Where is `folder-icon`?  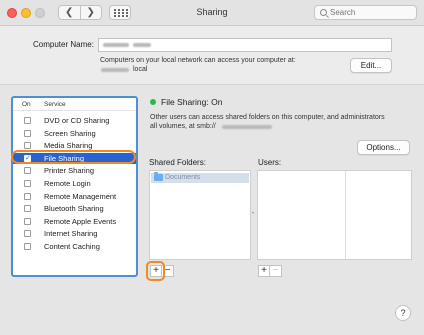 folder-icon is located at coordinates (158, 176).